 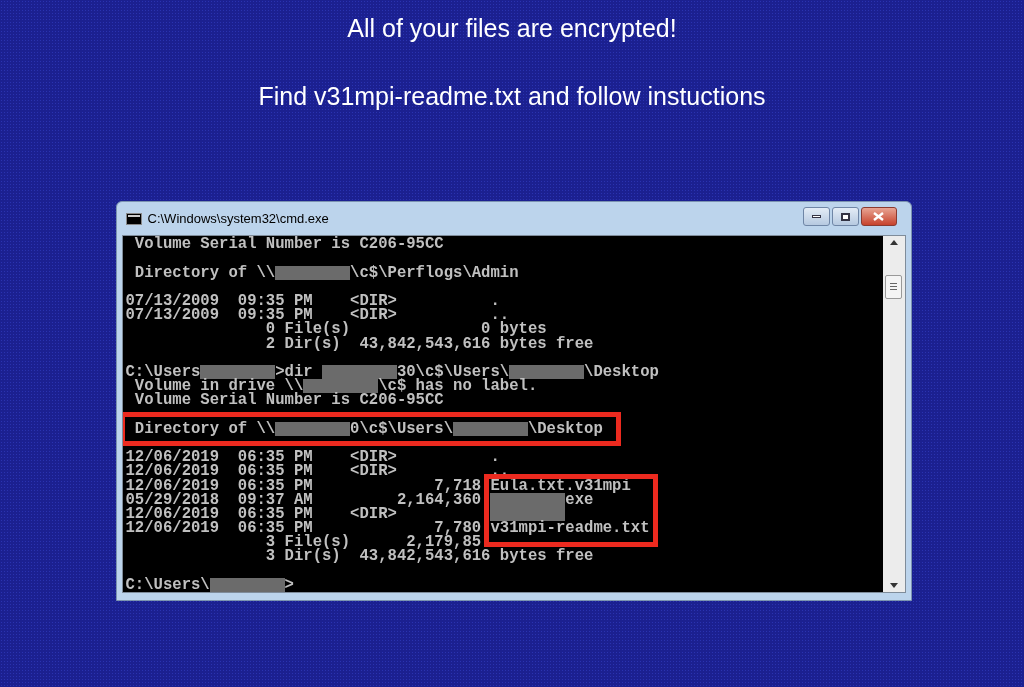 I want to click on scrollbar, so click(x=893, y=414).